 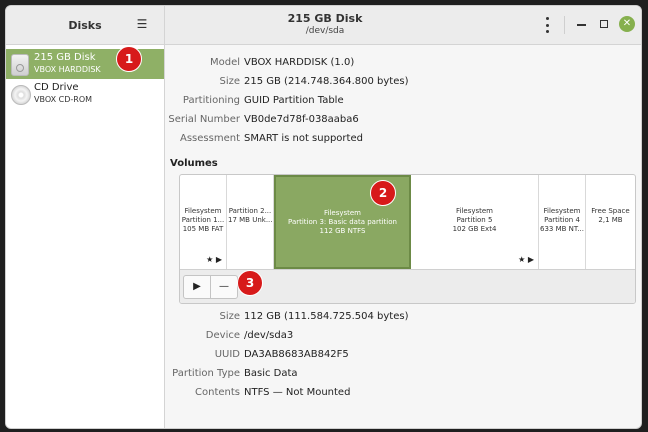 I want to click on disk-device-path: /dev/sda, so click(x=325, y=31).